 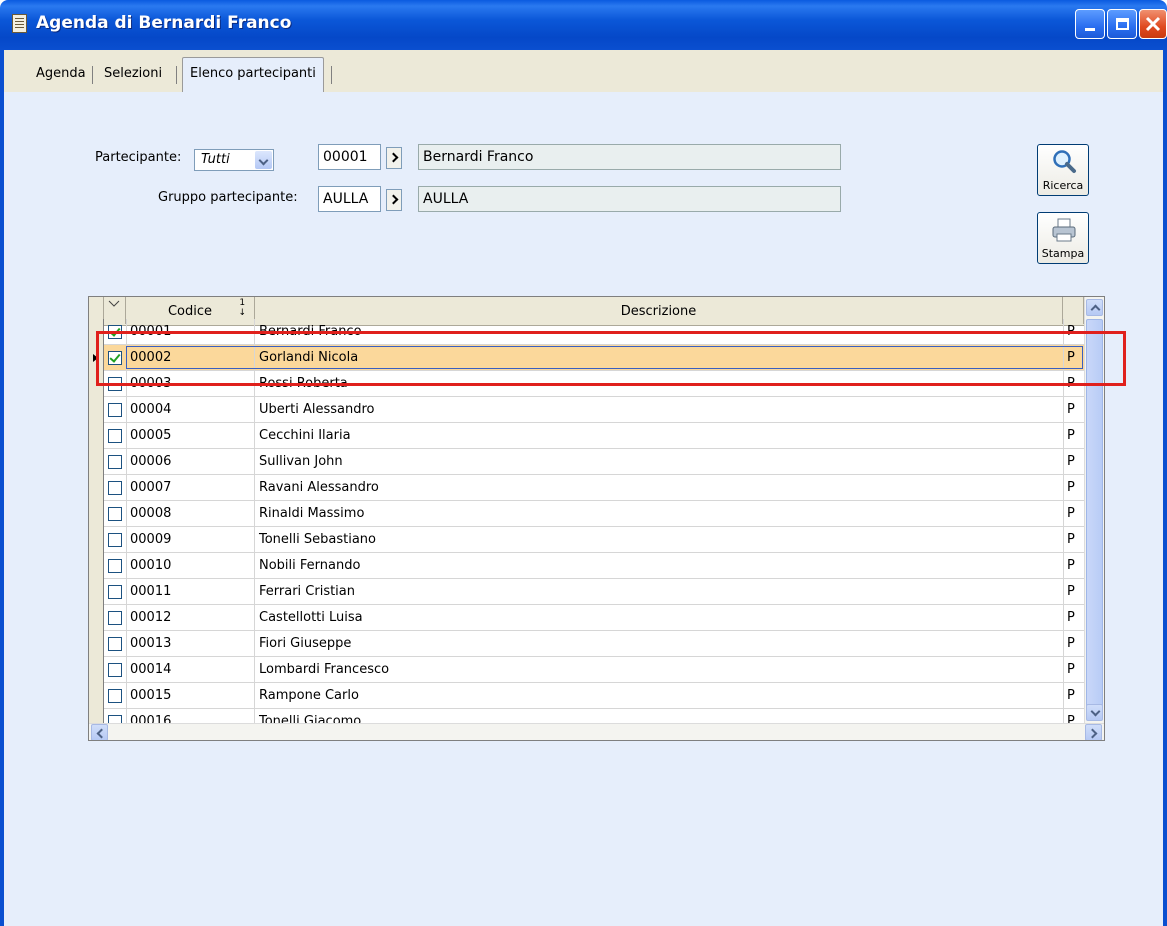 I want to click on scroll-left-button, so click(x=99, y=732).